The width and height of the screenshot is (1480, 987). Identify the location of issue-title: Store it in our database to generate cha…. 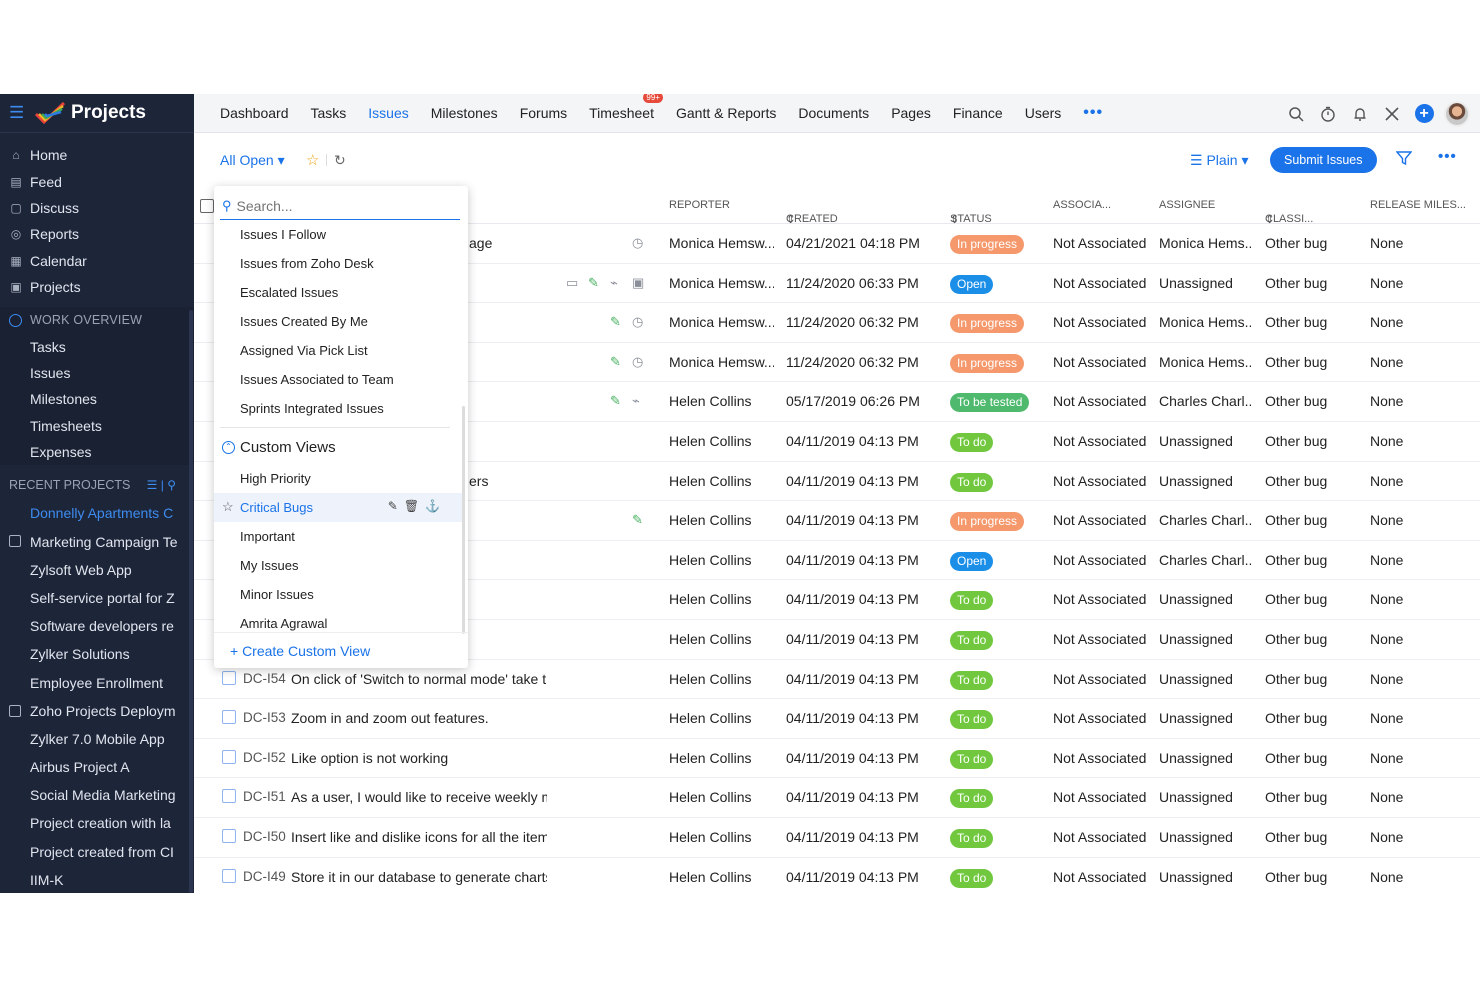
(419, 877).